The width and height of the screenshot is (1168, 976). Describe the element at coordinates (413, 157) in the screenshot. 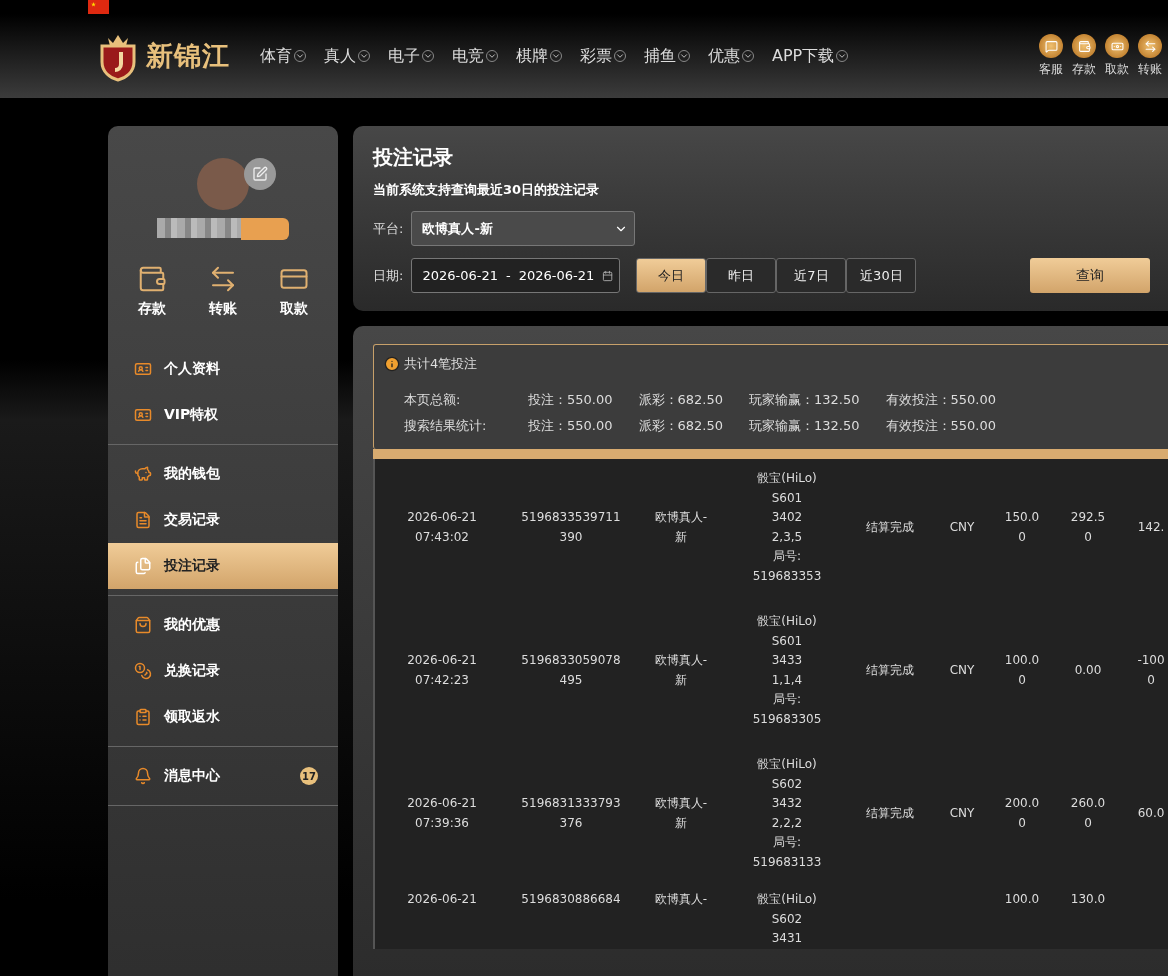

I see `page-title: 投注记录` at that location.